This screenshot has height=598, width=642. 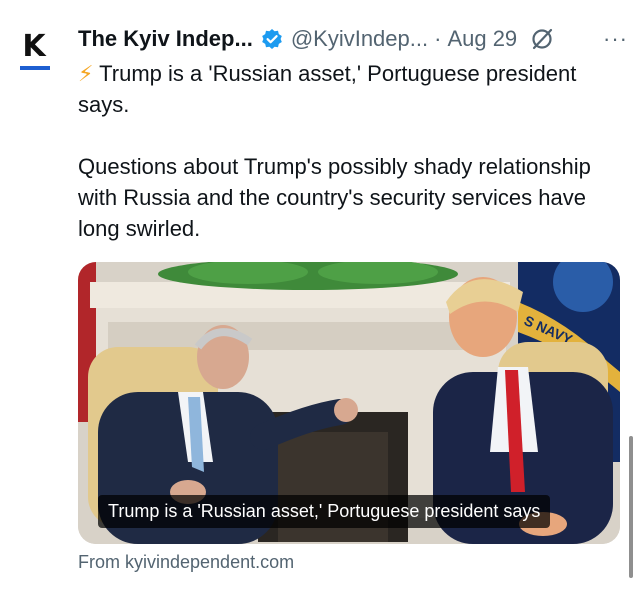 What do you see at coordinates (86, 73) in the screenshot?
I see `lightning-bolt-icon: ⚡` at bounding box center [86, 73].